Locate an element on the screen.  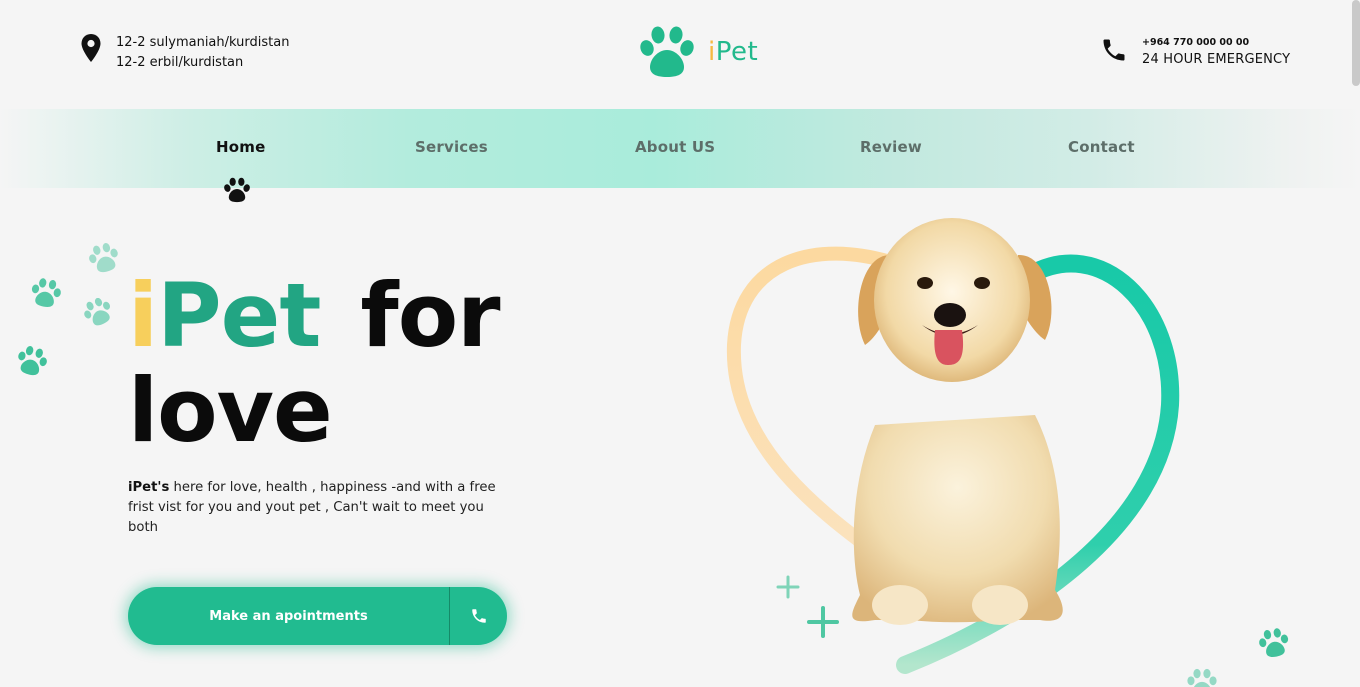
emergency-contact: +964 770 000 00 00 24 HOUR EMERGENCY is located at coordinates (1195, 53).